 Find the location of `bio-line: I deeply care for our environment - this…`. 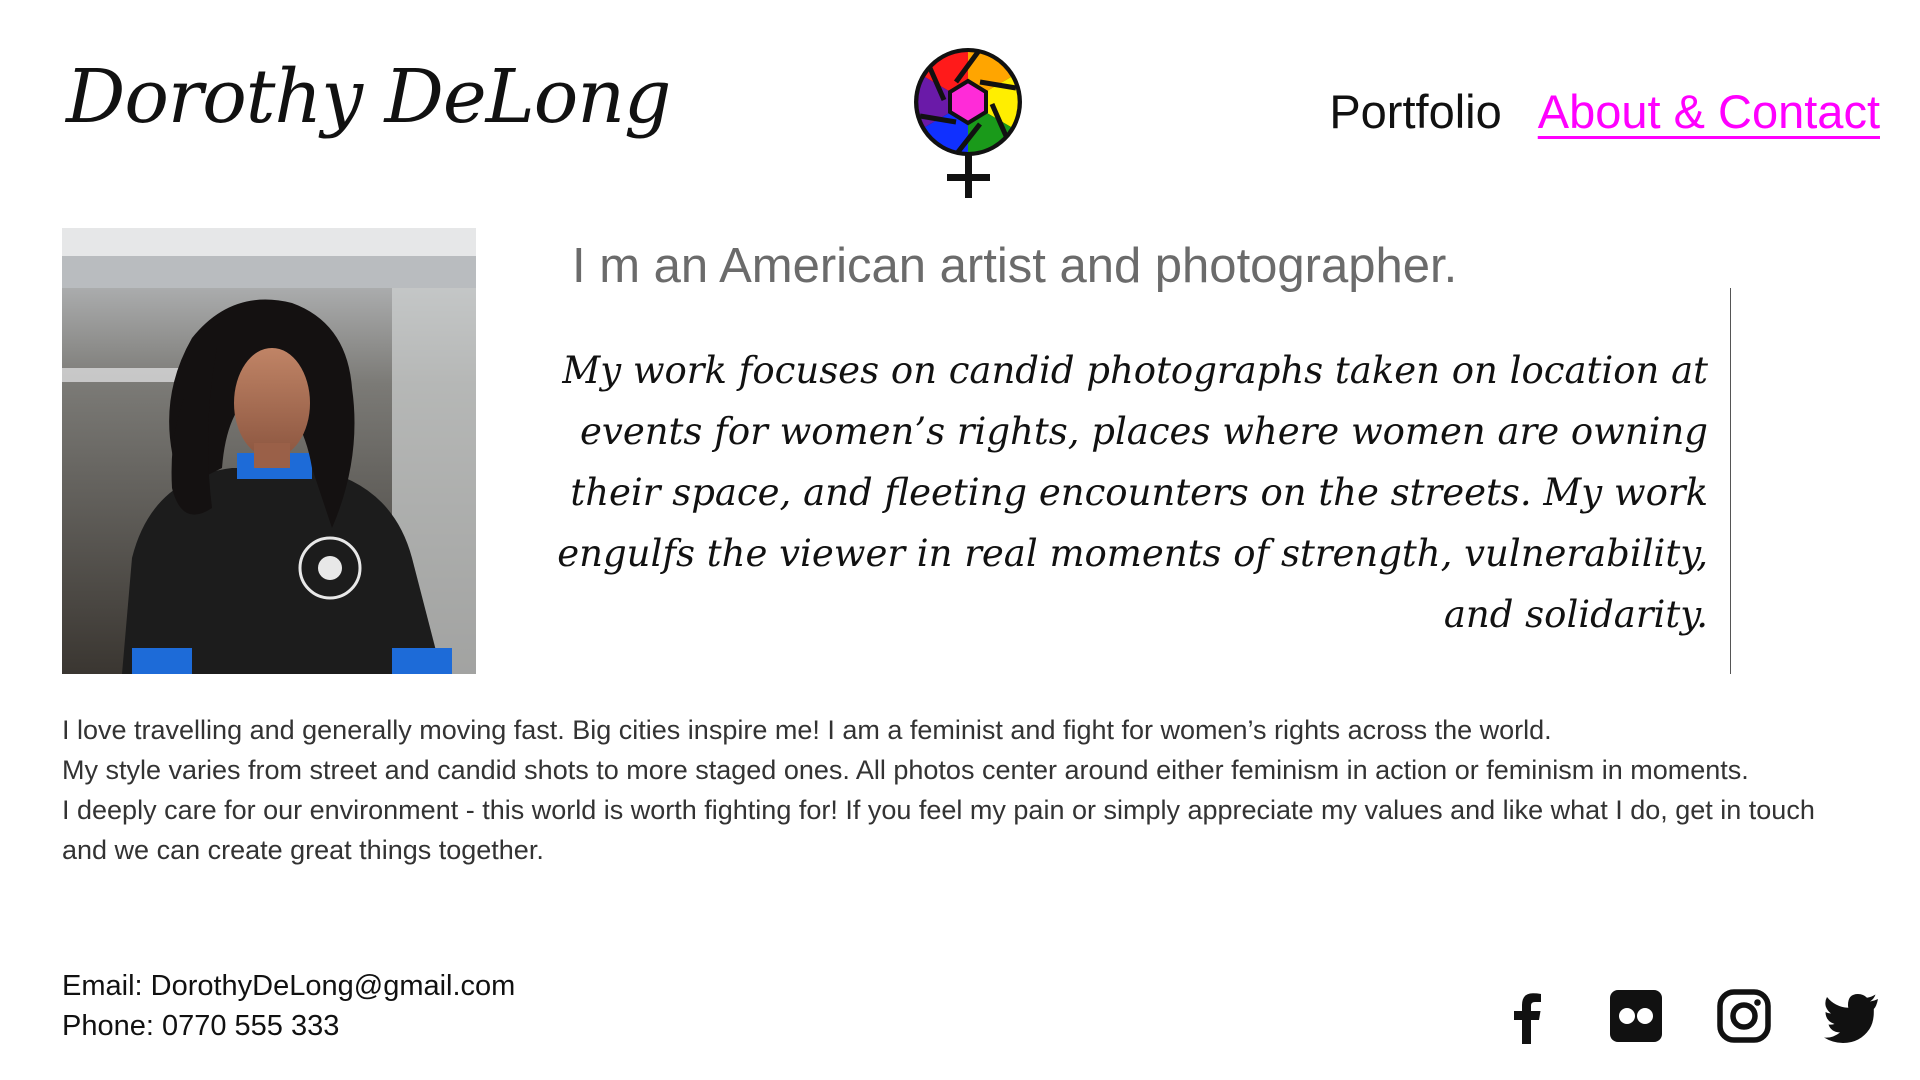

bio-line: I deeply care for our environment - this… is located at coordinates (938, 830).